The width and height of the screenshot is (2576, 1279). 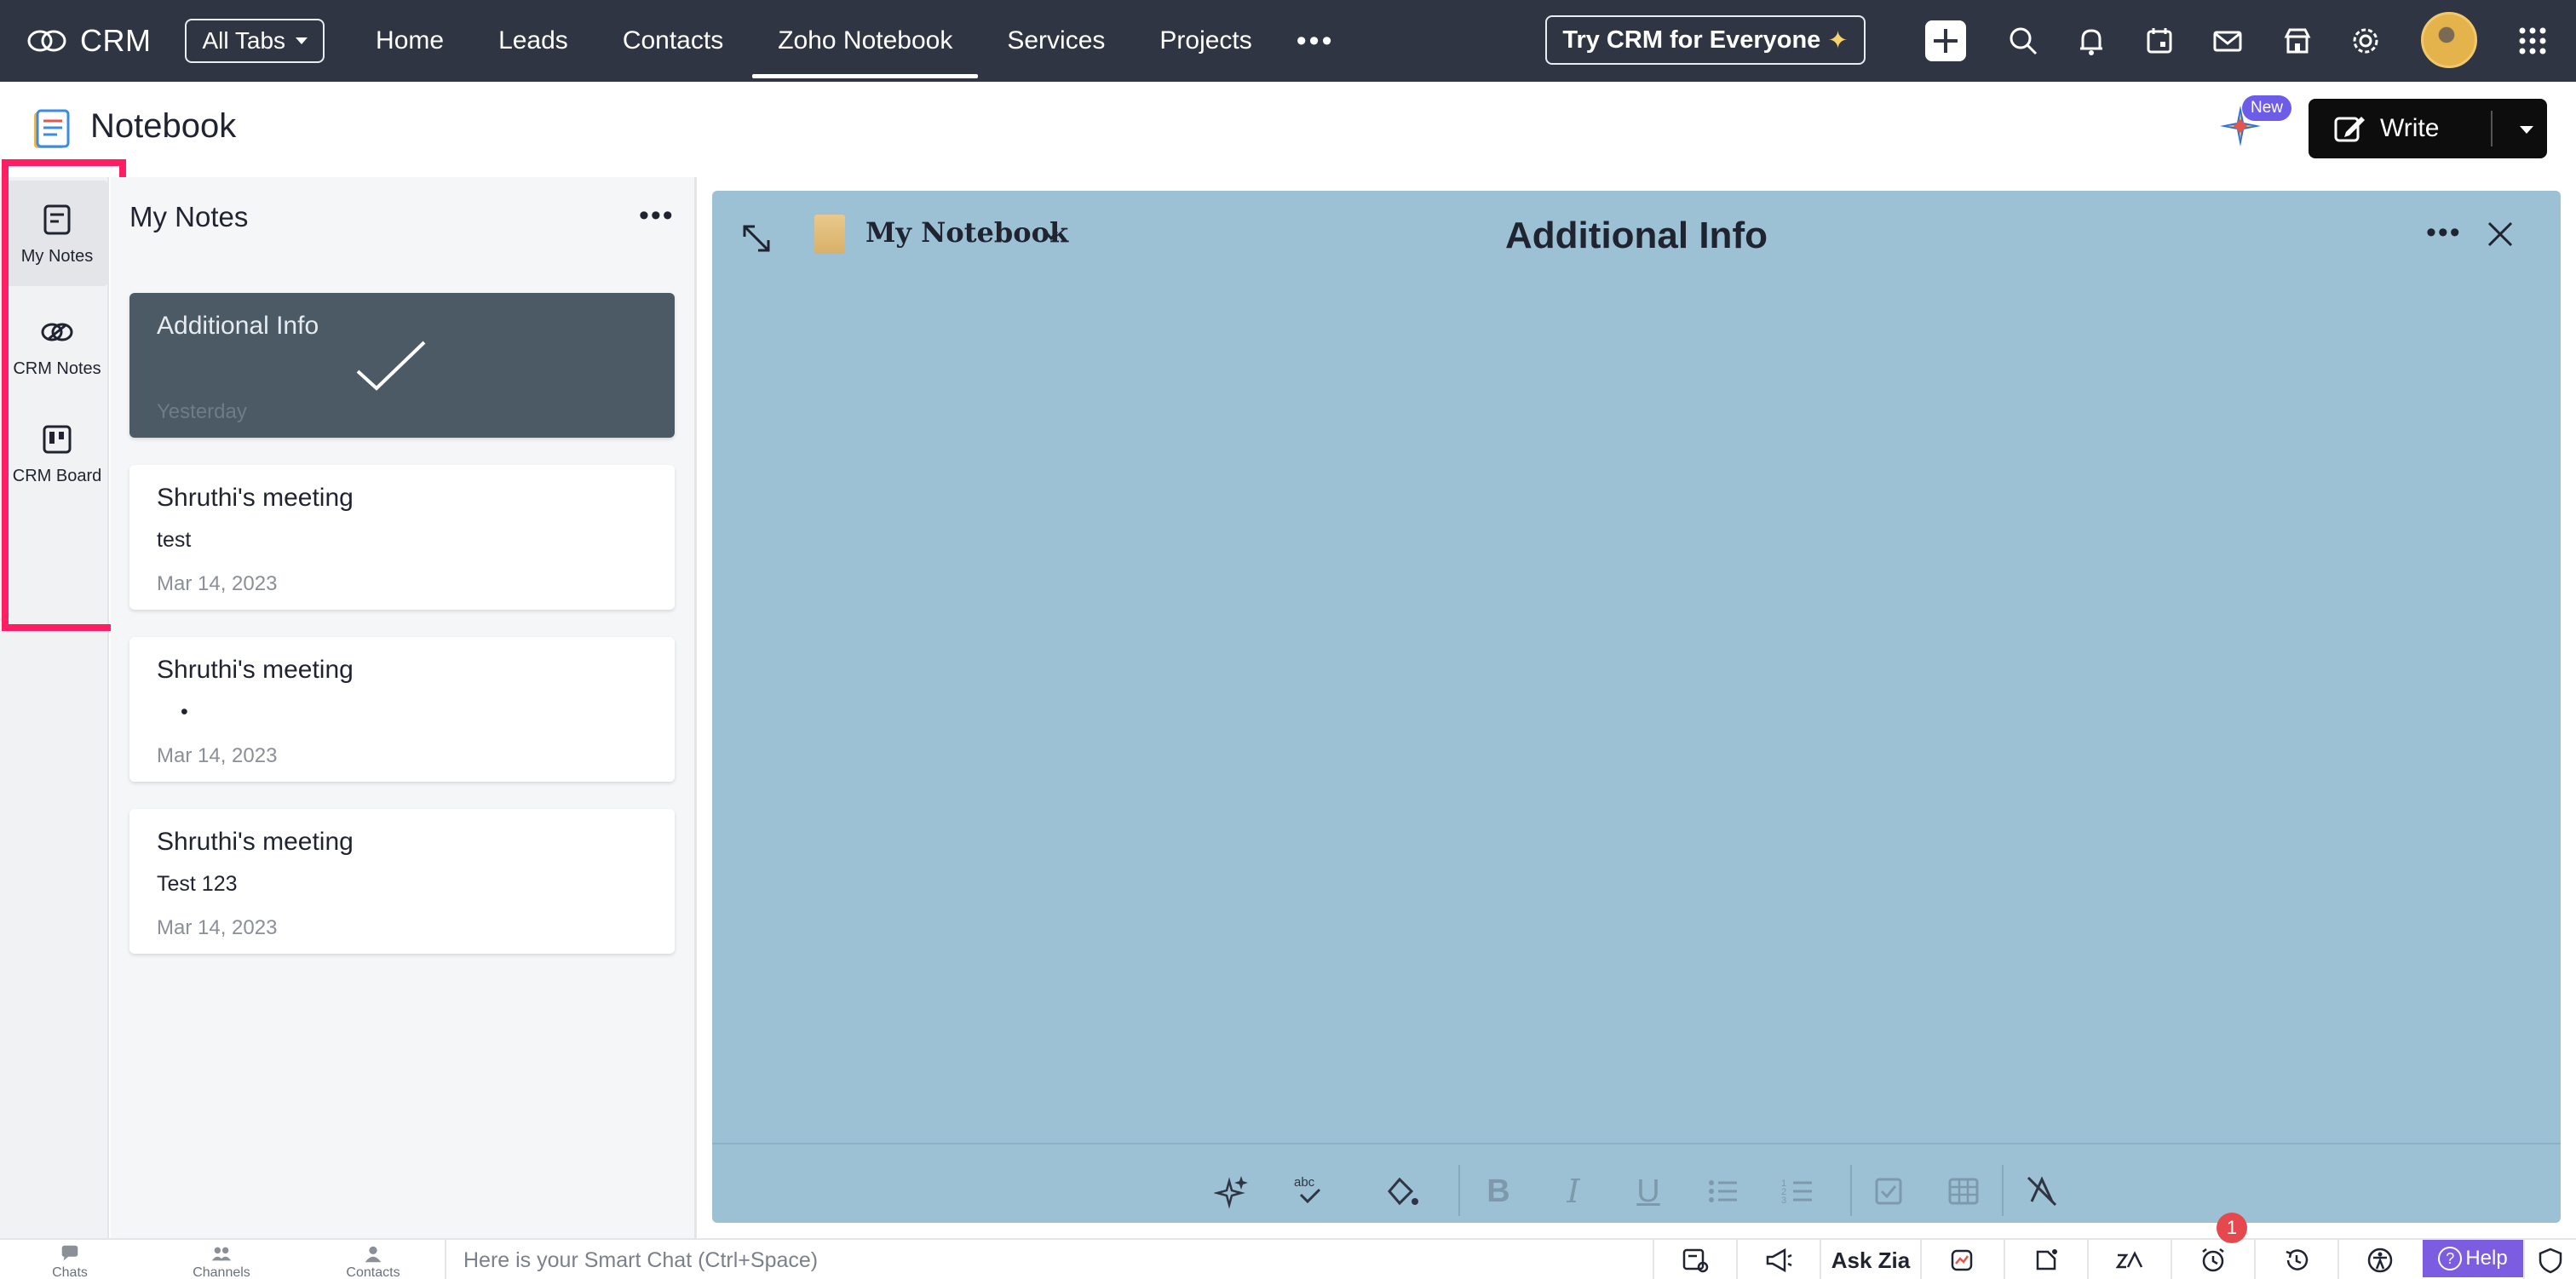 I want to click on note-title: Additional Info, so click(x=238, y=326).